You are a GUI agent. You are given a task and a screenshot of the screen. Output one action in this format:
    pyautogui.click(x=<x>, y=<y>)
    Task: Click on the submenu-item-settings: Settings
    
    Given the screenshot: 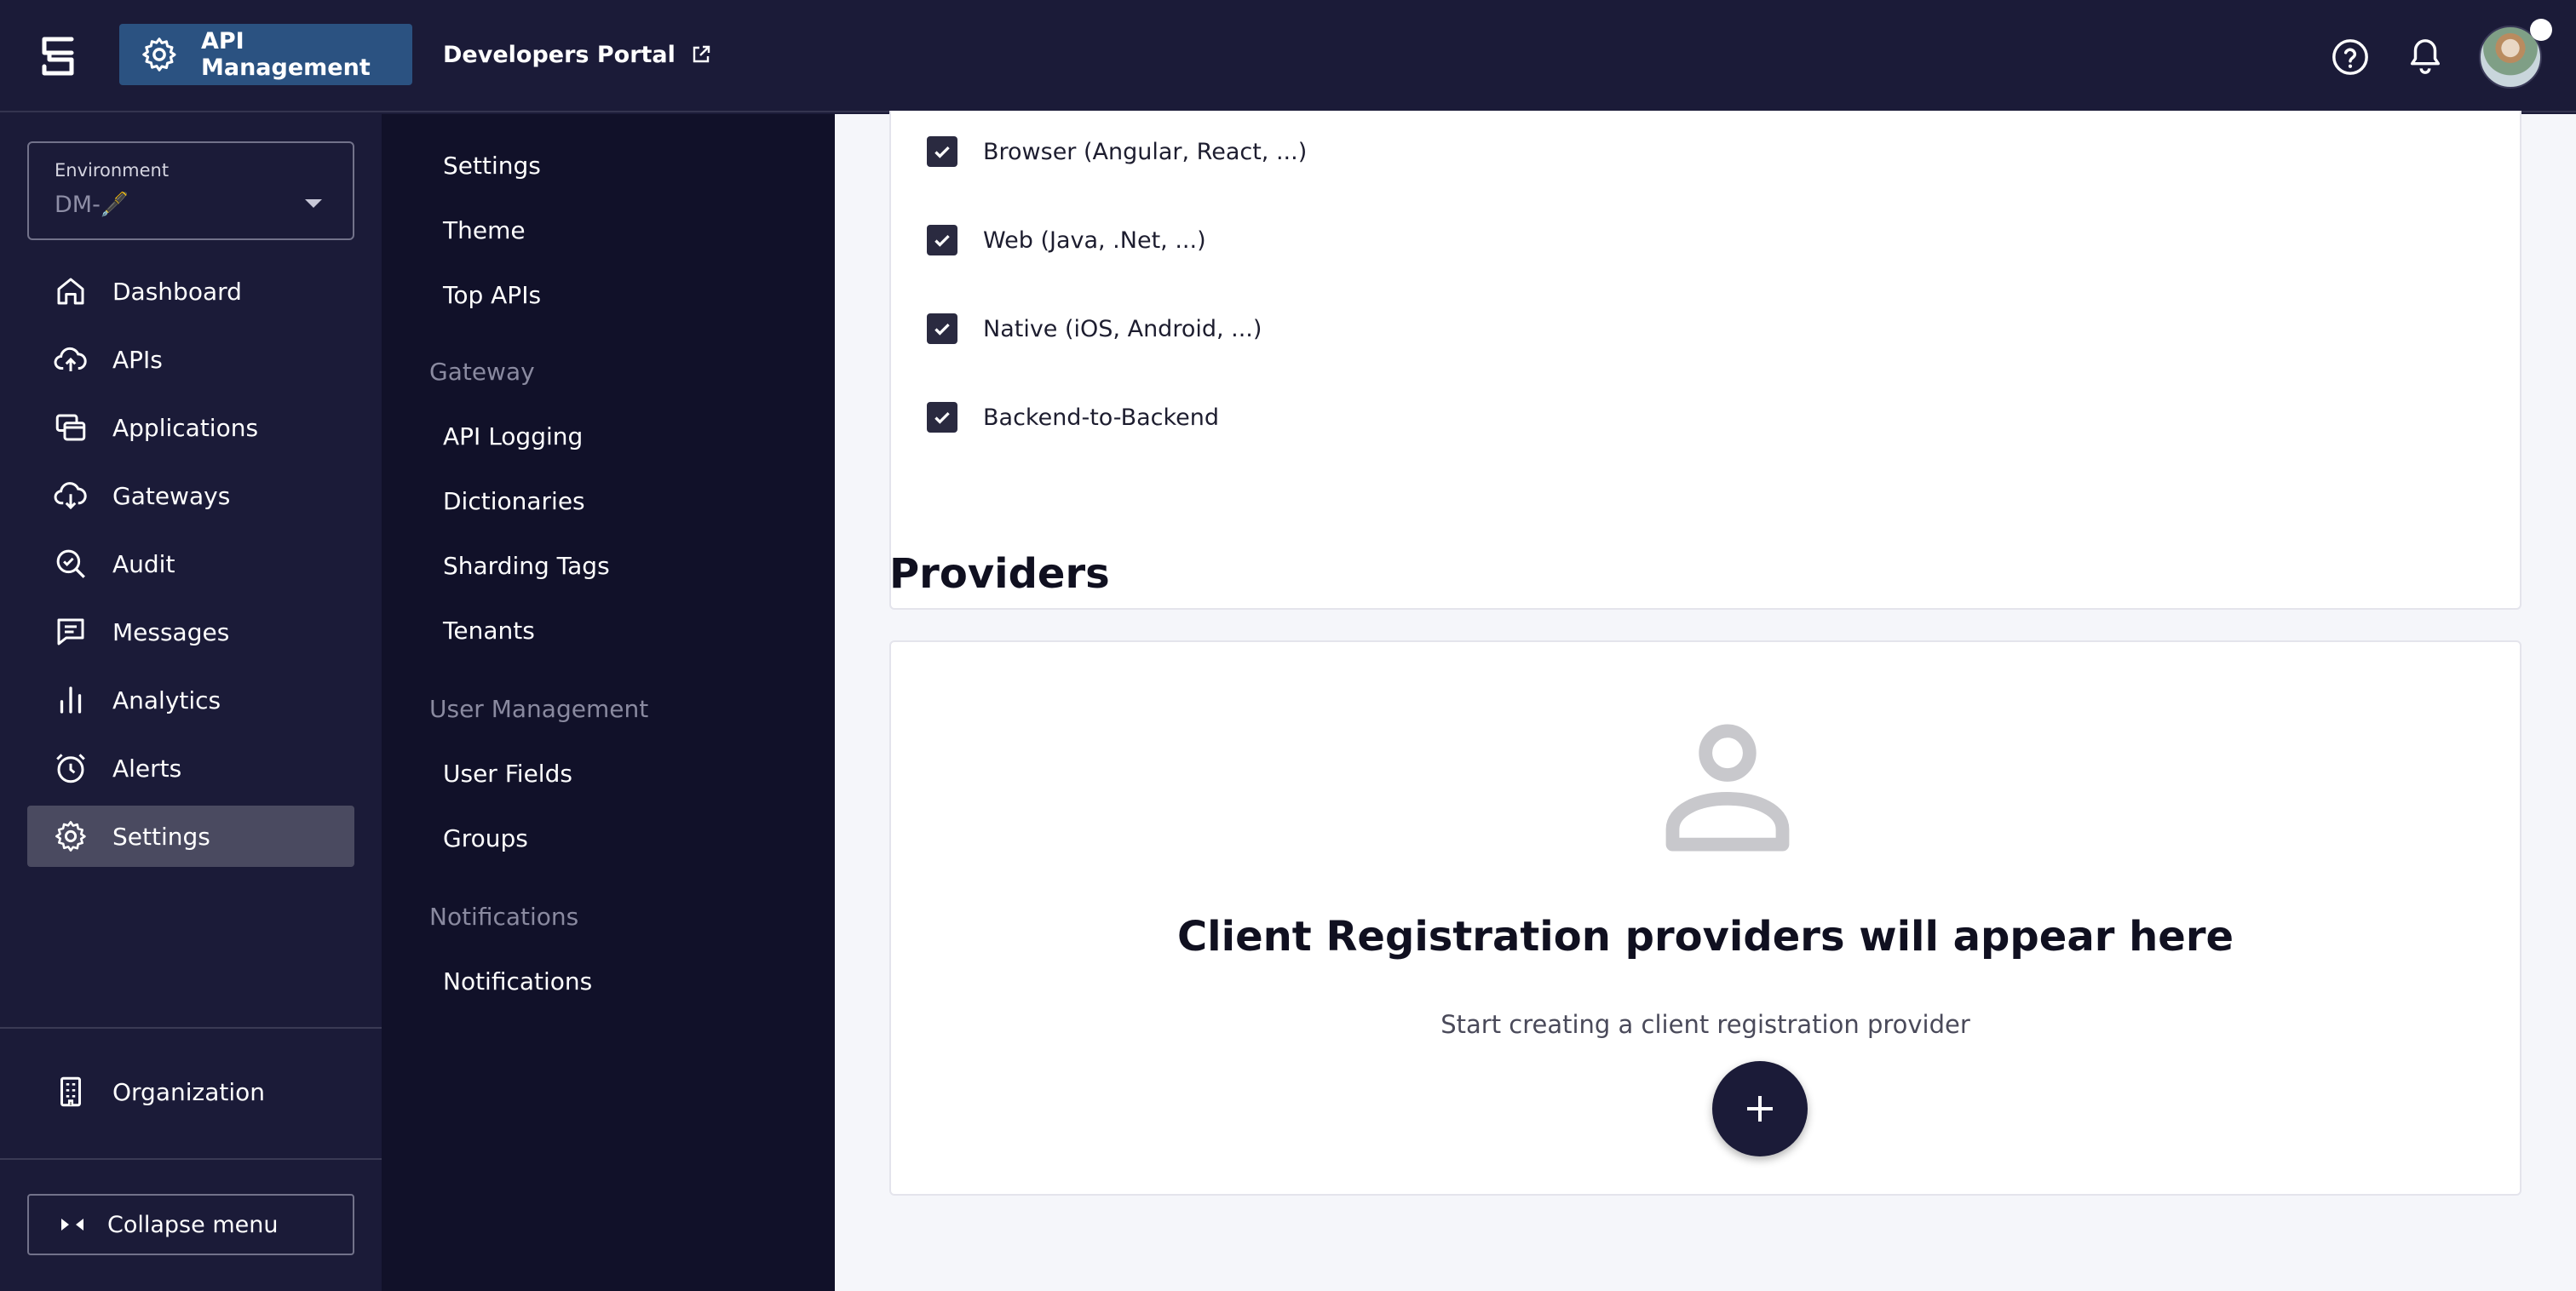 What is the action you would take?
    pyautogui.click(x=492, y=166)
    